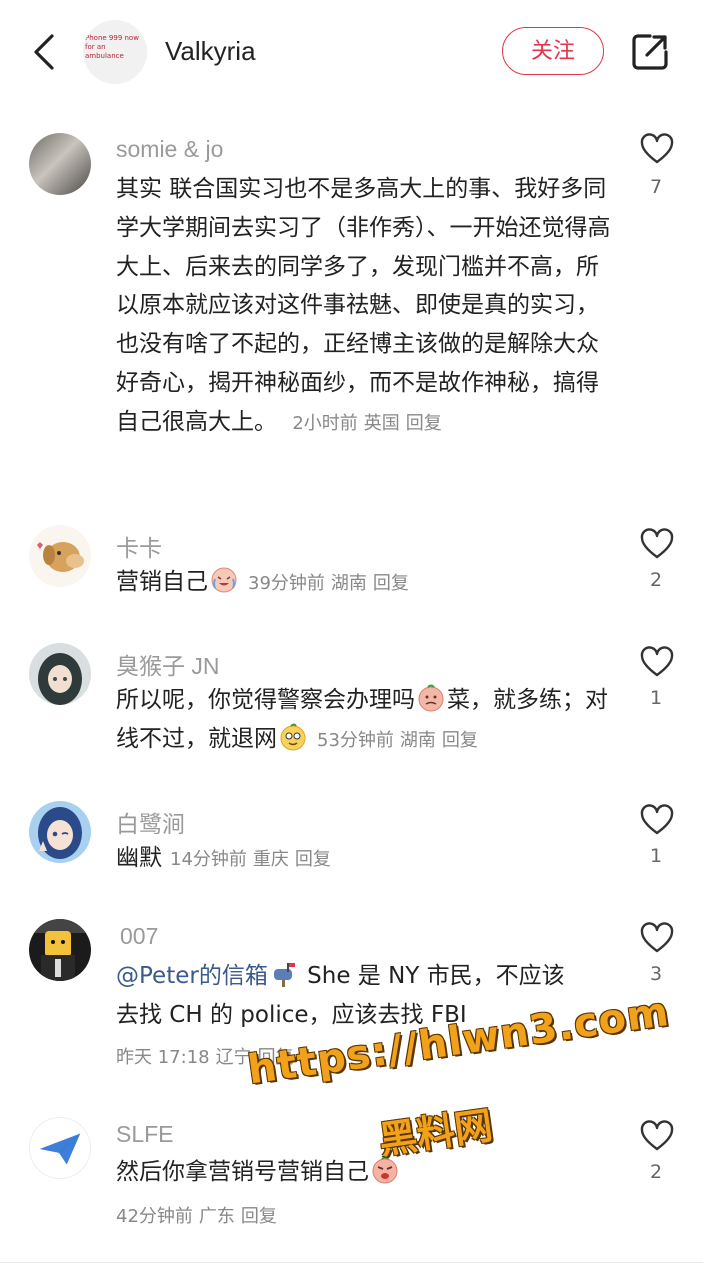 This screenshot has height=1280, width=703. What do you see at coordinates (139, 858) in the screenshot?
I see `comment-body: 幽默` at bounding box center [139, 858].